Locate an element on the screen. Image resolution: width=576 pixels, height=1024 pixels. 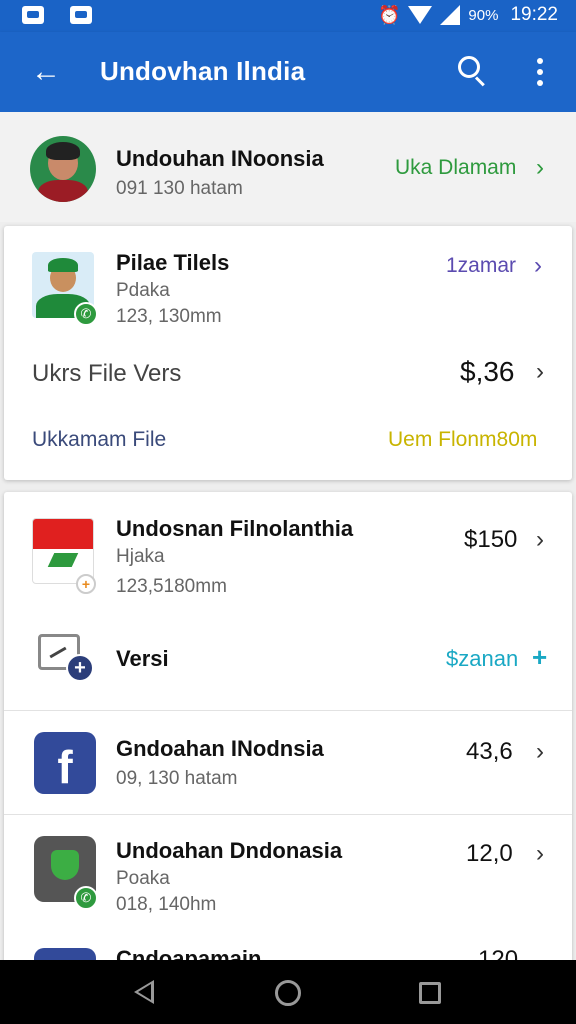
list-item-value: $zanan is located at coordinates (482, 659).